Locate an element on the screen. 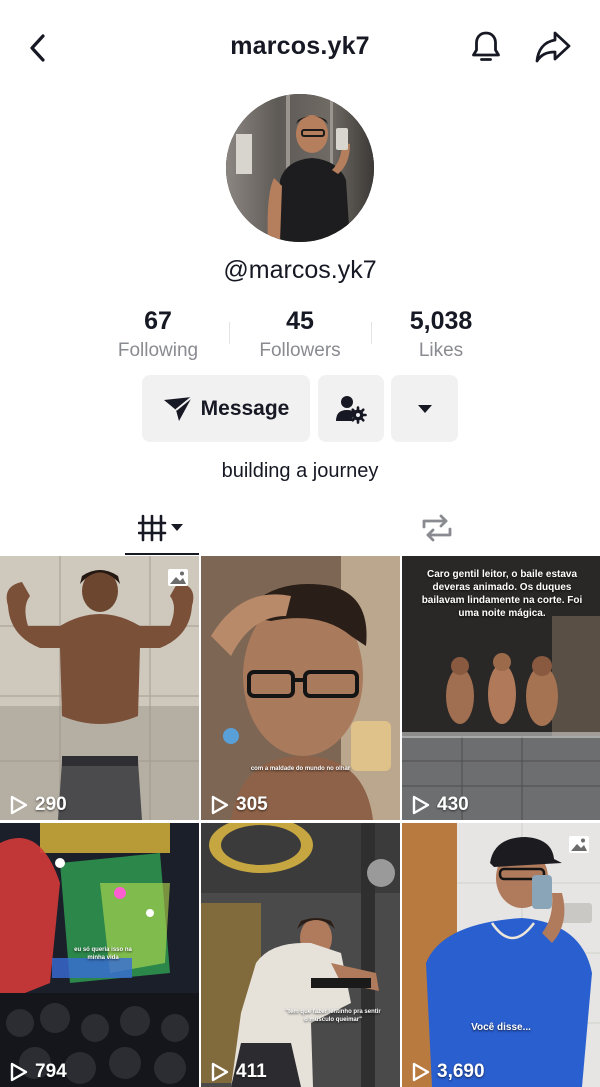 Image resolution: width=600 pixels, height=1087 pixels. send-icon is located at coordinates (178, 408).